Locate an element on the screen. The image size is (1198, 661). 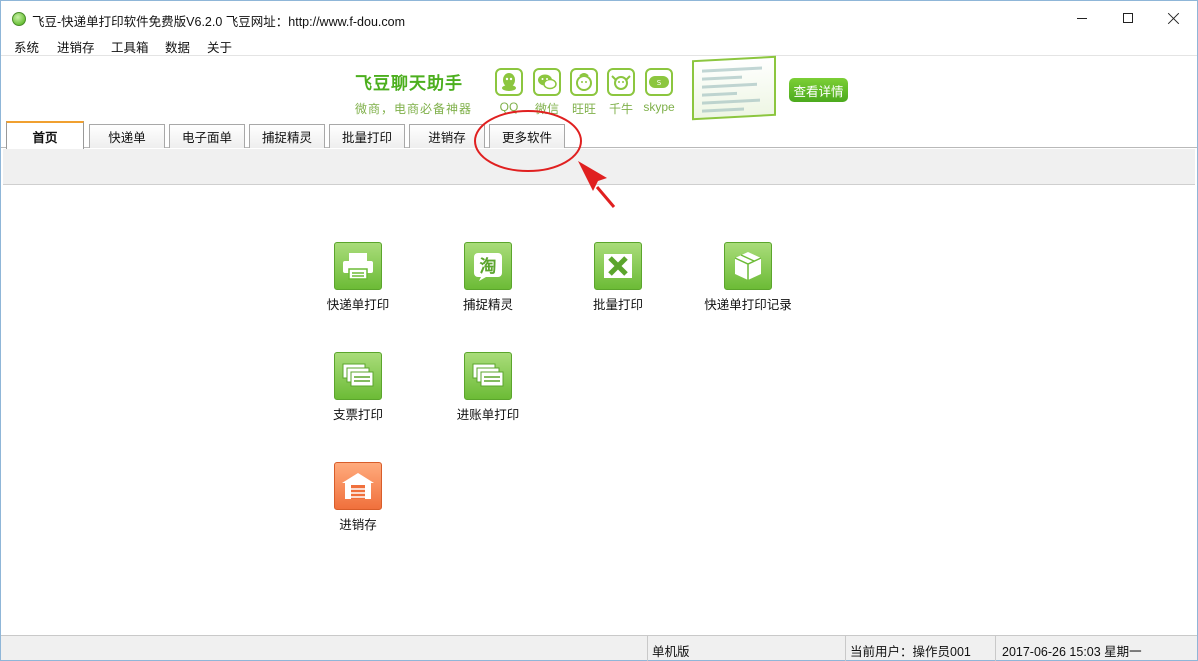
tab-express-waybill: 快递单 is located at coordinates (127, 136).